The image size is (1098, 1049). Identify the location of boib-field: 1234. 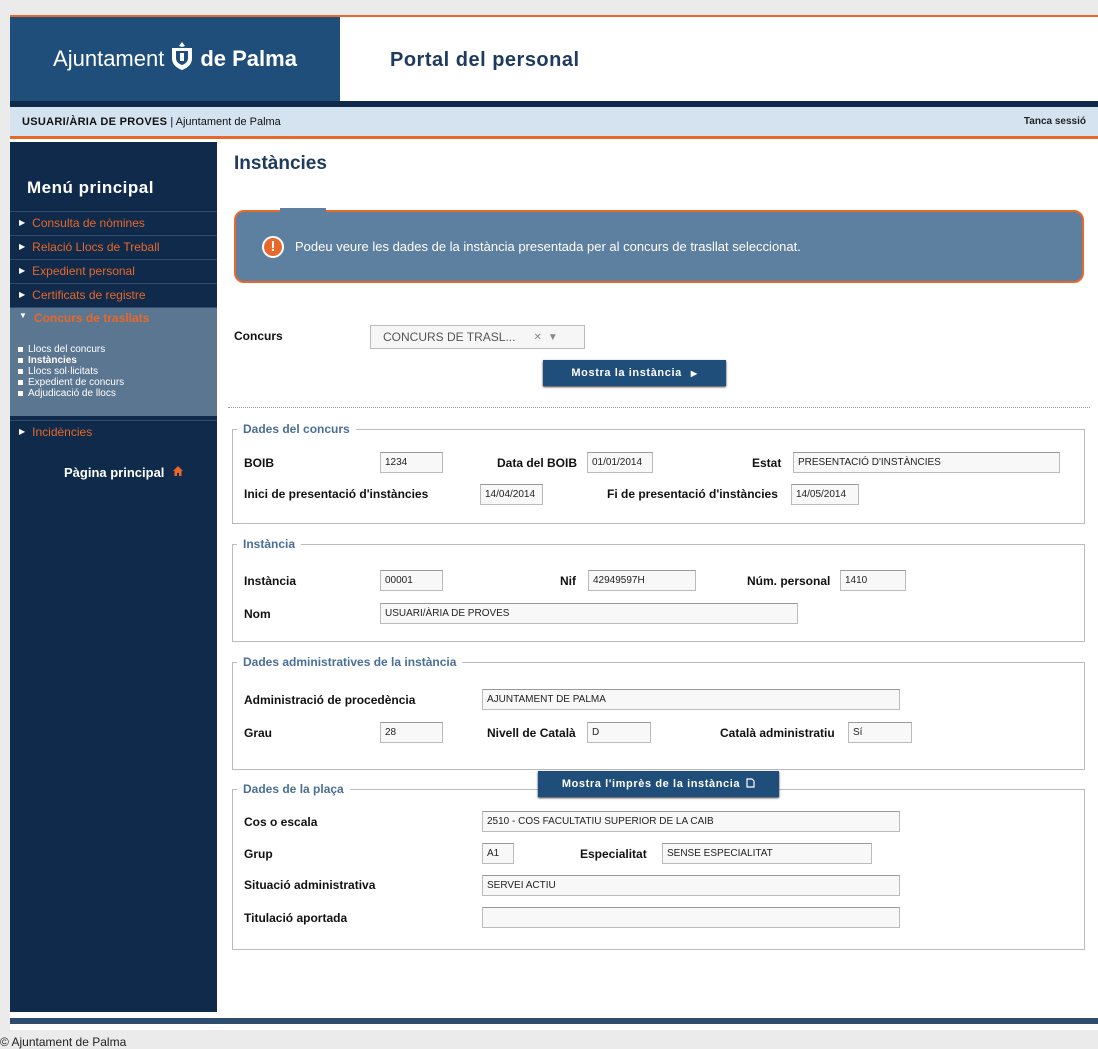
(411, 462).